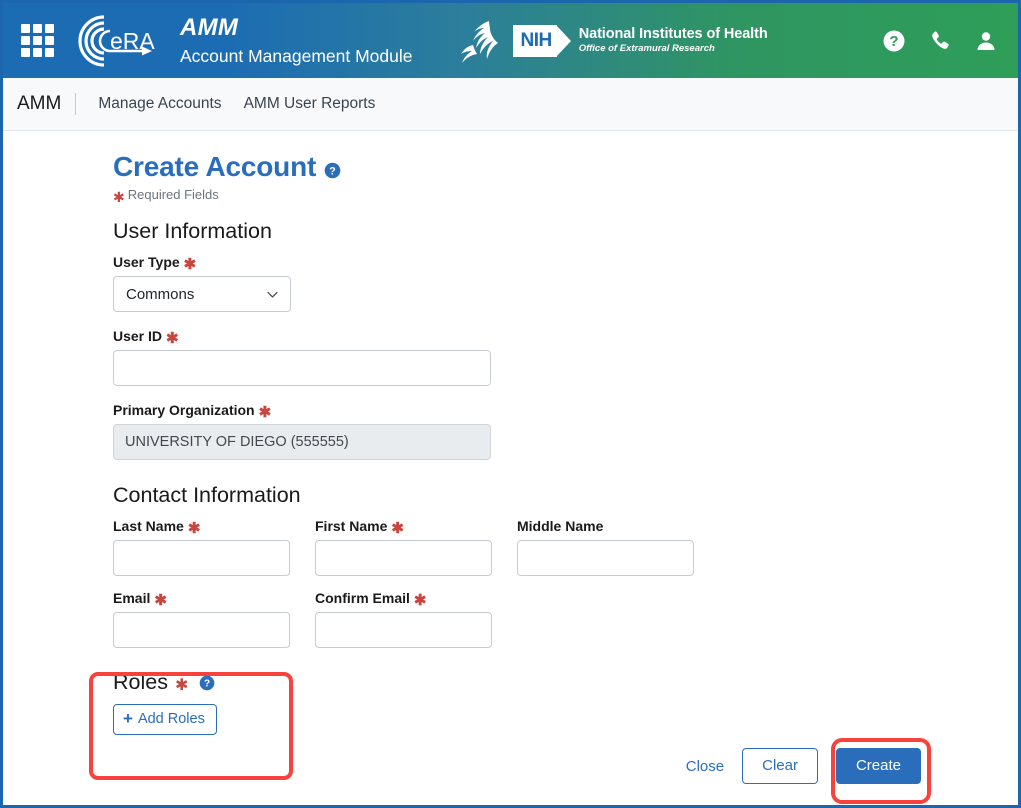  What do you see at coordinates (128, 718) in the screenshot?
I see `plus-icon: +` at bounding box center [128, 718].